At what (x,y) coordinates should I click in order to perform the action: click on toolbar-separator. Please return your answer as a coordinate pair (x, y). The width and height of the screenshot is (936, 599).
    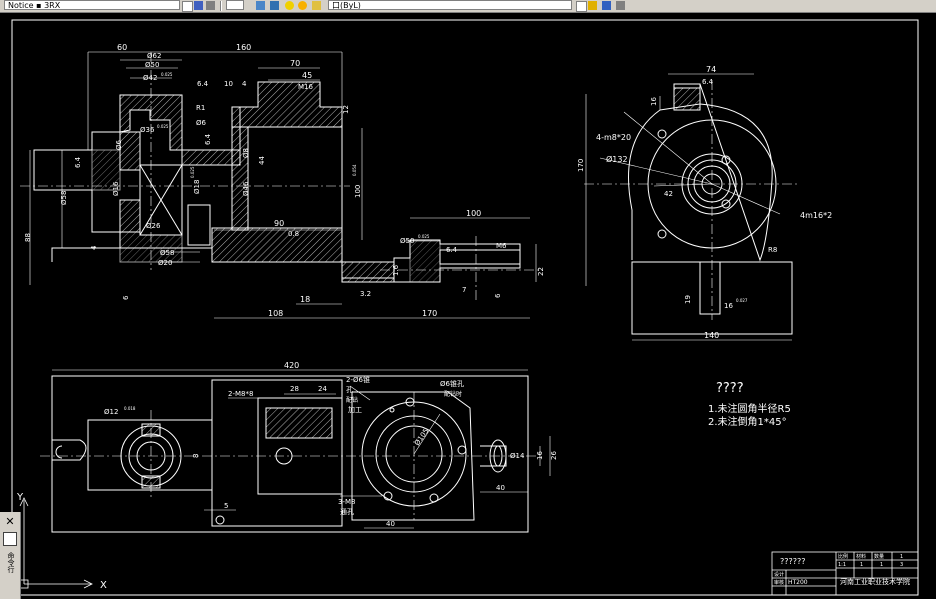
    Looking at the image, I should click on (221, 6).